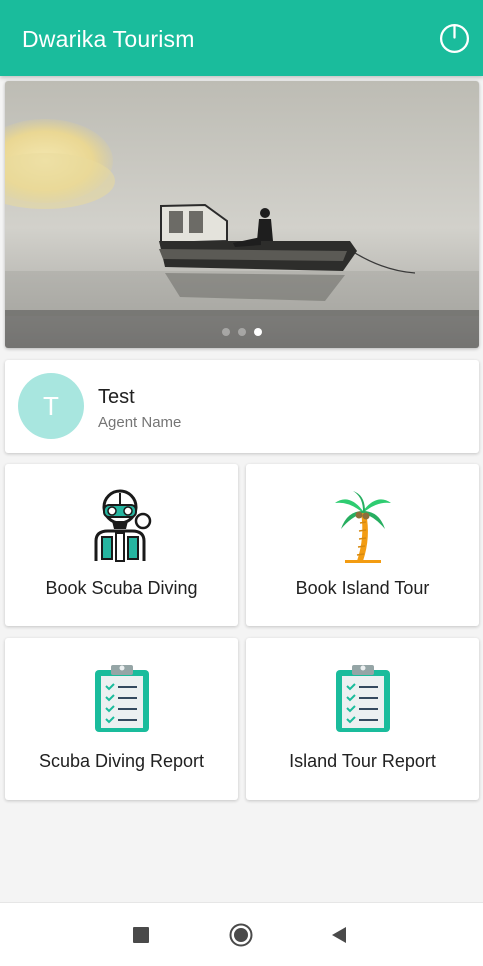  I want to click on app-title: Dwarika Tourism, so click(108, 39).